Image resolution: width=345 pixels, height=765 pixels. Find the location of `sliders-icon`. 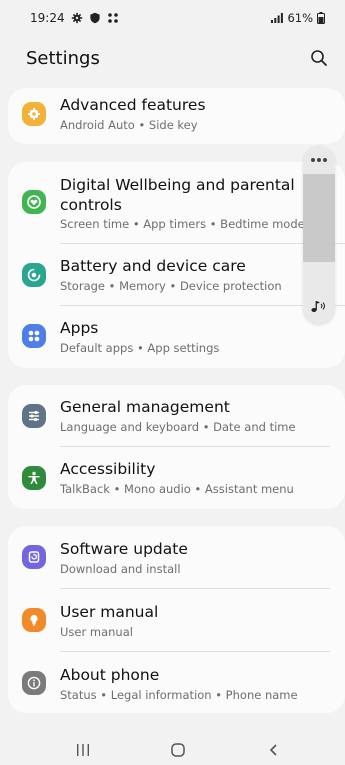

sliders-icon is located at coordinates (34, 416).